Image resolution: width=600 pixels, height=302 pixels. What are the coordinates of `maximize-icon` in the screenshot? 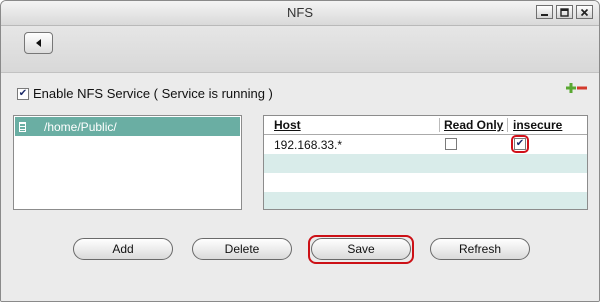 It's located at (564, 12).